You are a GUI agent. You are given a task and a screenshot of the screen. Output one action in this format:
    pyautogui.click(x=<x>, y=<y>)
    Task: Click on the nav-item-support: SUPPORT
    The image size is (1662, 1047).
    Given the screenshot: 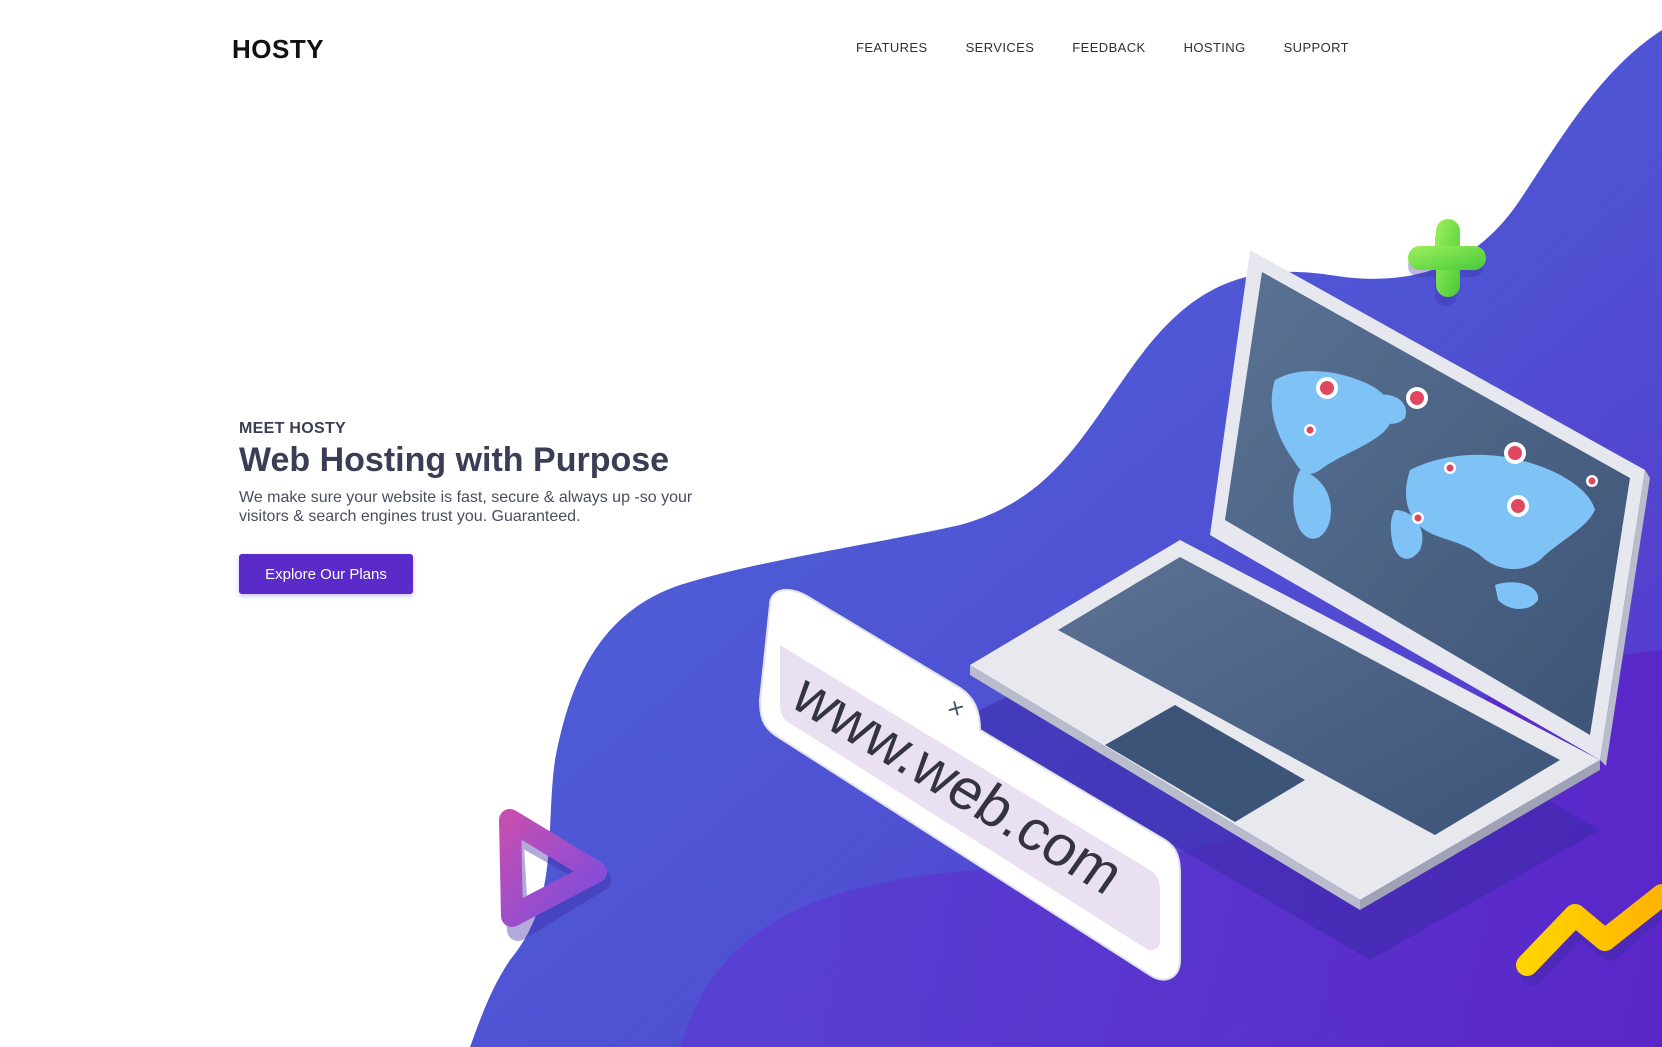 What is the action you would take?
    pyautogui.click(x=1316, y=47)
    